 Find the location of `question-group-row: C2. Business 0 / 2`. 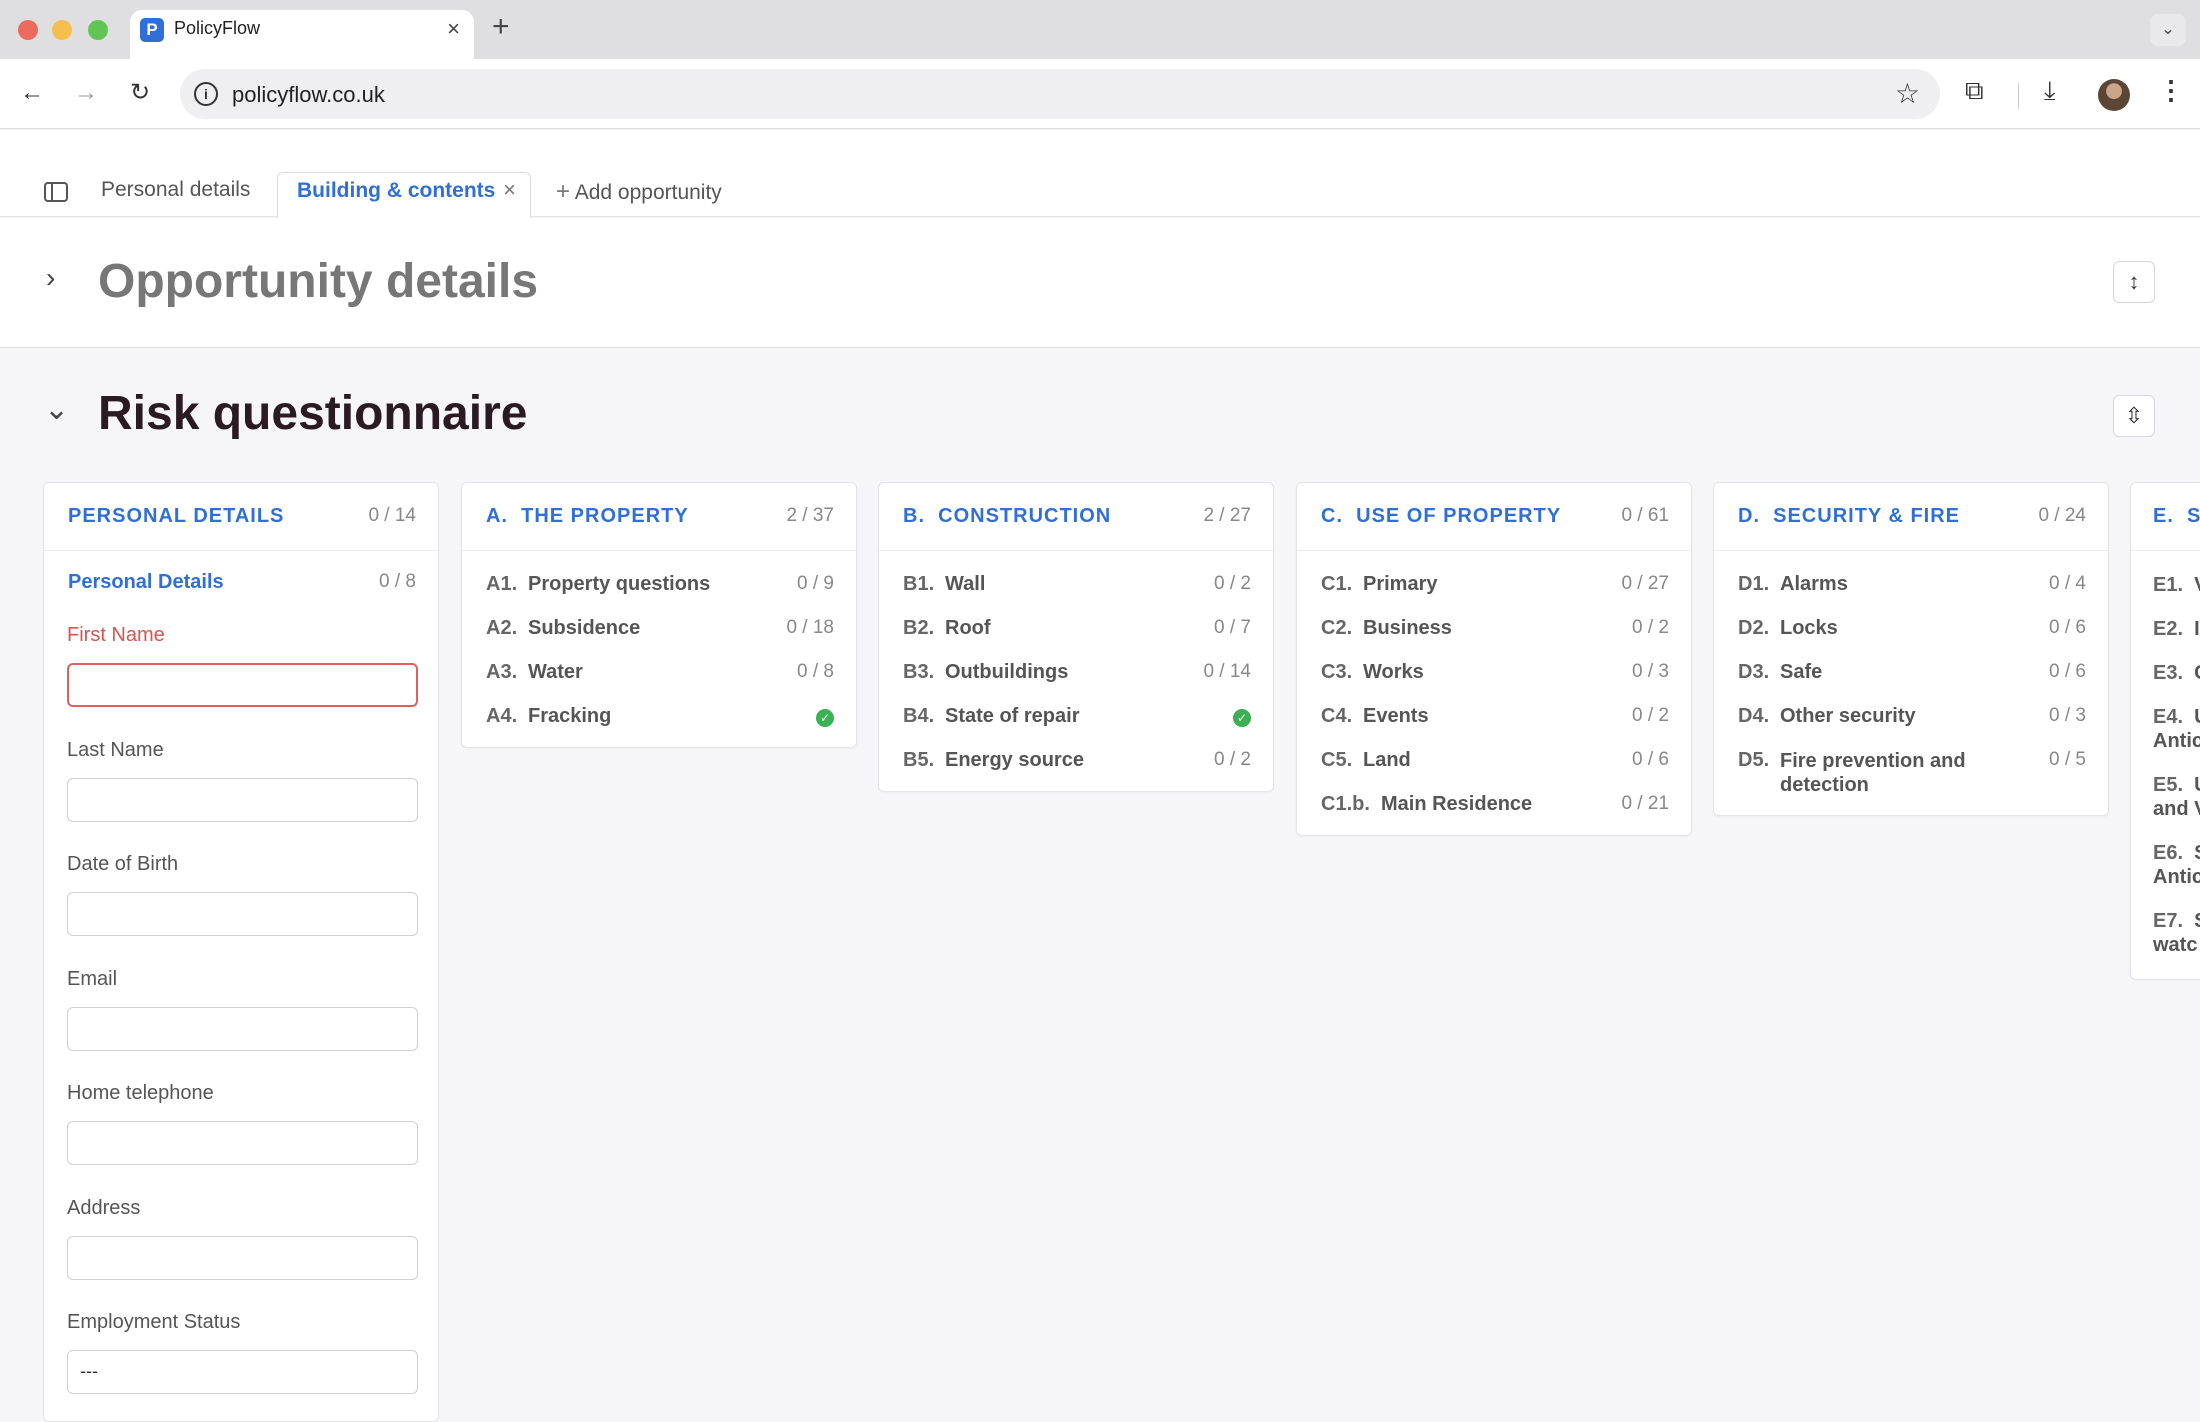

question-group-row: C2. Business 0 / 2 is located at coordinates (1494, 629).